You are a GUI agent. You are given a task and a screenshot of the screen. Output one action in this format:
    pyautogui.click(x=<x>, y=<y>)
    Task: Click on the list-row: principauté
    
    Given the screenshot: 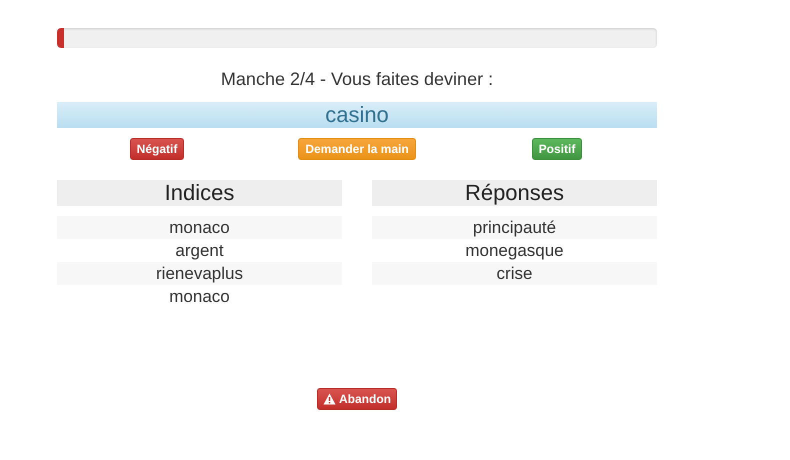 What is the action you would take?
    pyautogui.click(x=514, y=227)
    